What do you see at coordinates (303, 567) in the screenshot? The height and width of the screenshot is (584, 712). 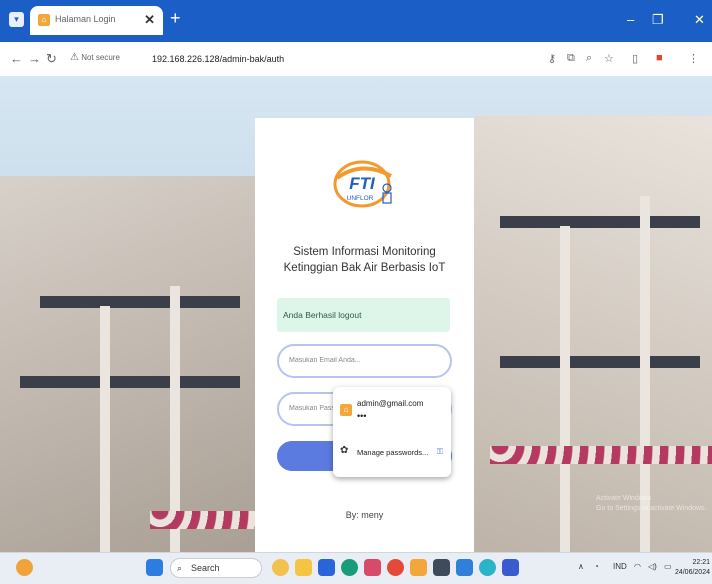 I see `file-explorer-icon` at bounding box center [303, 567].